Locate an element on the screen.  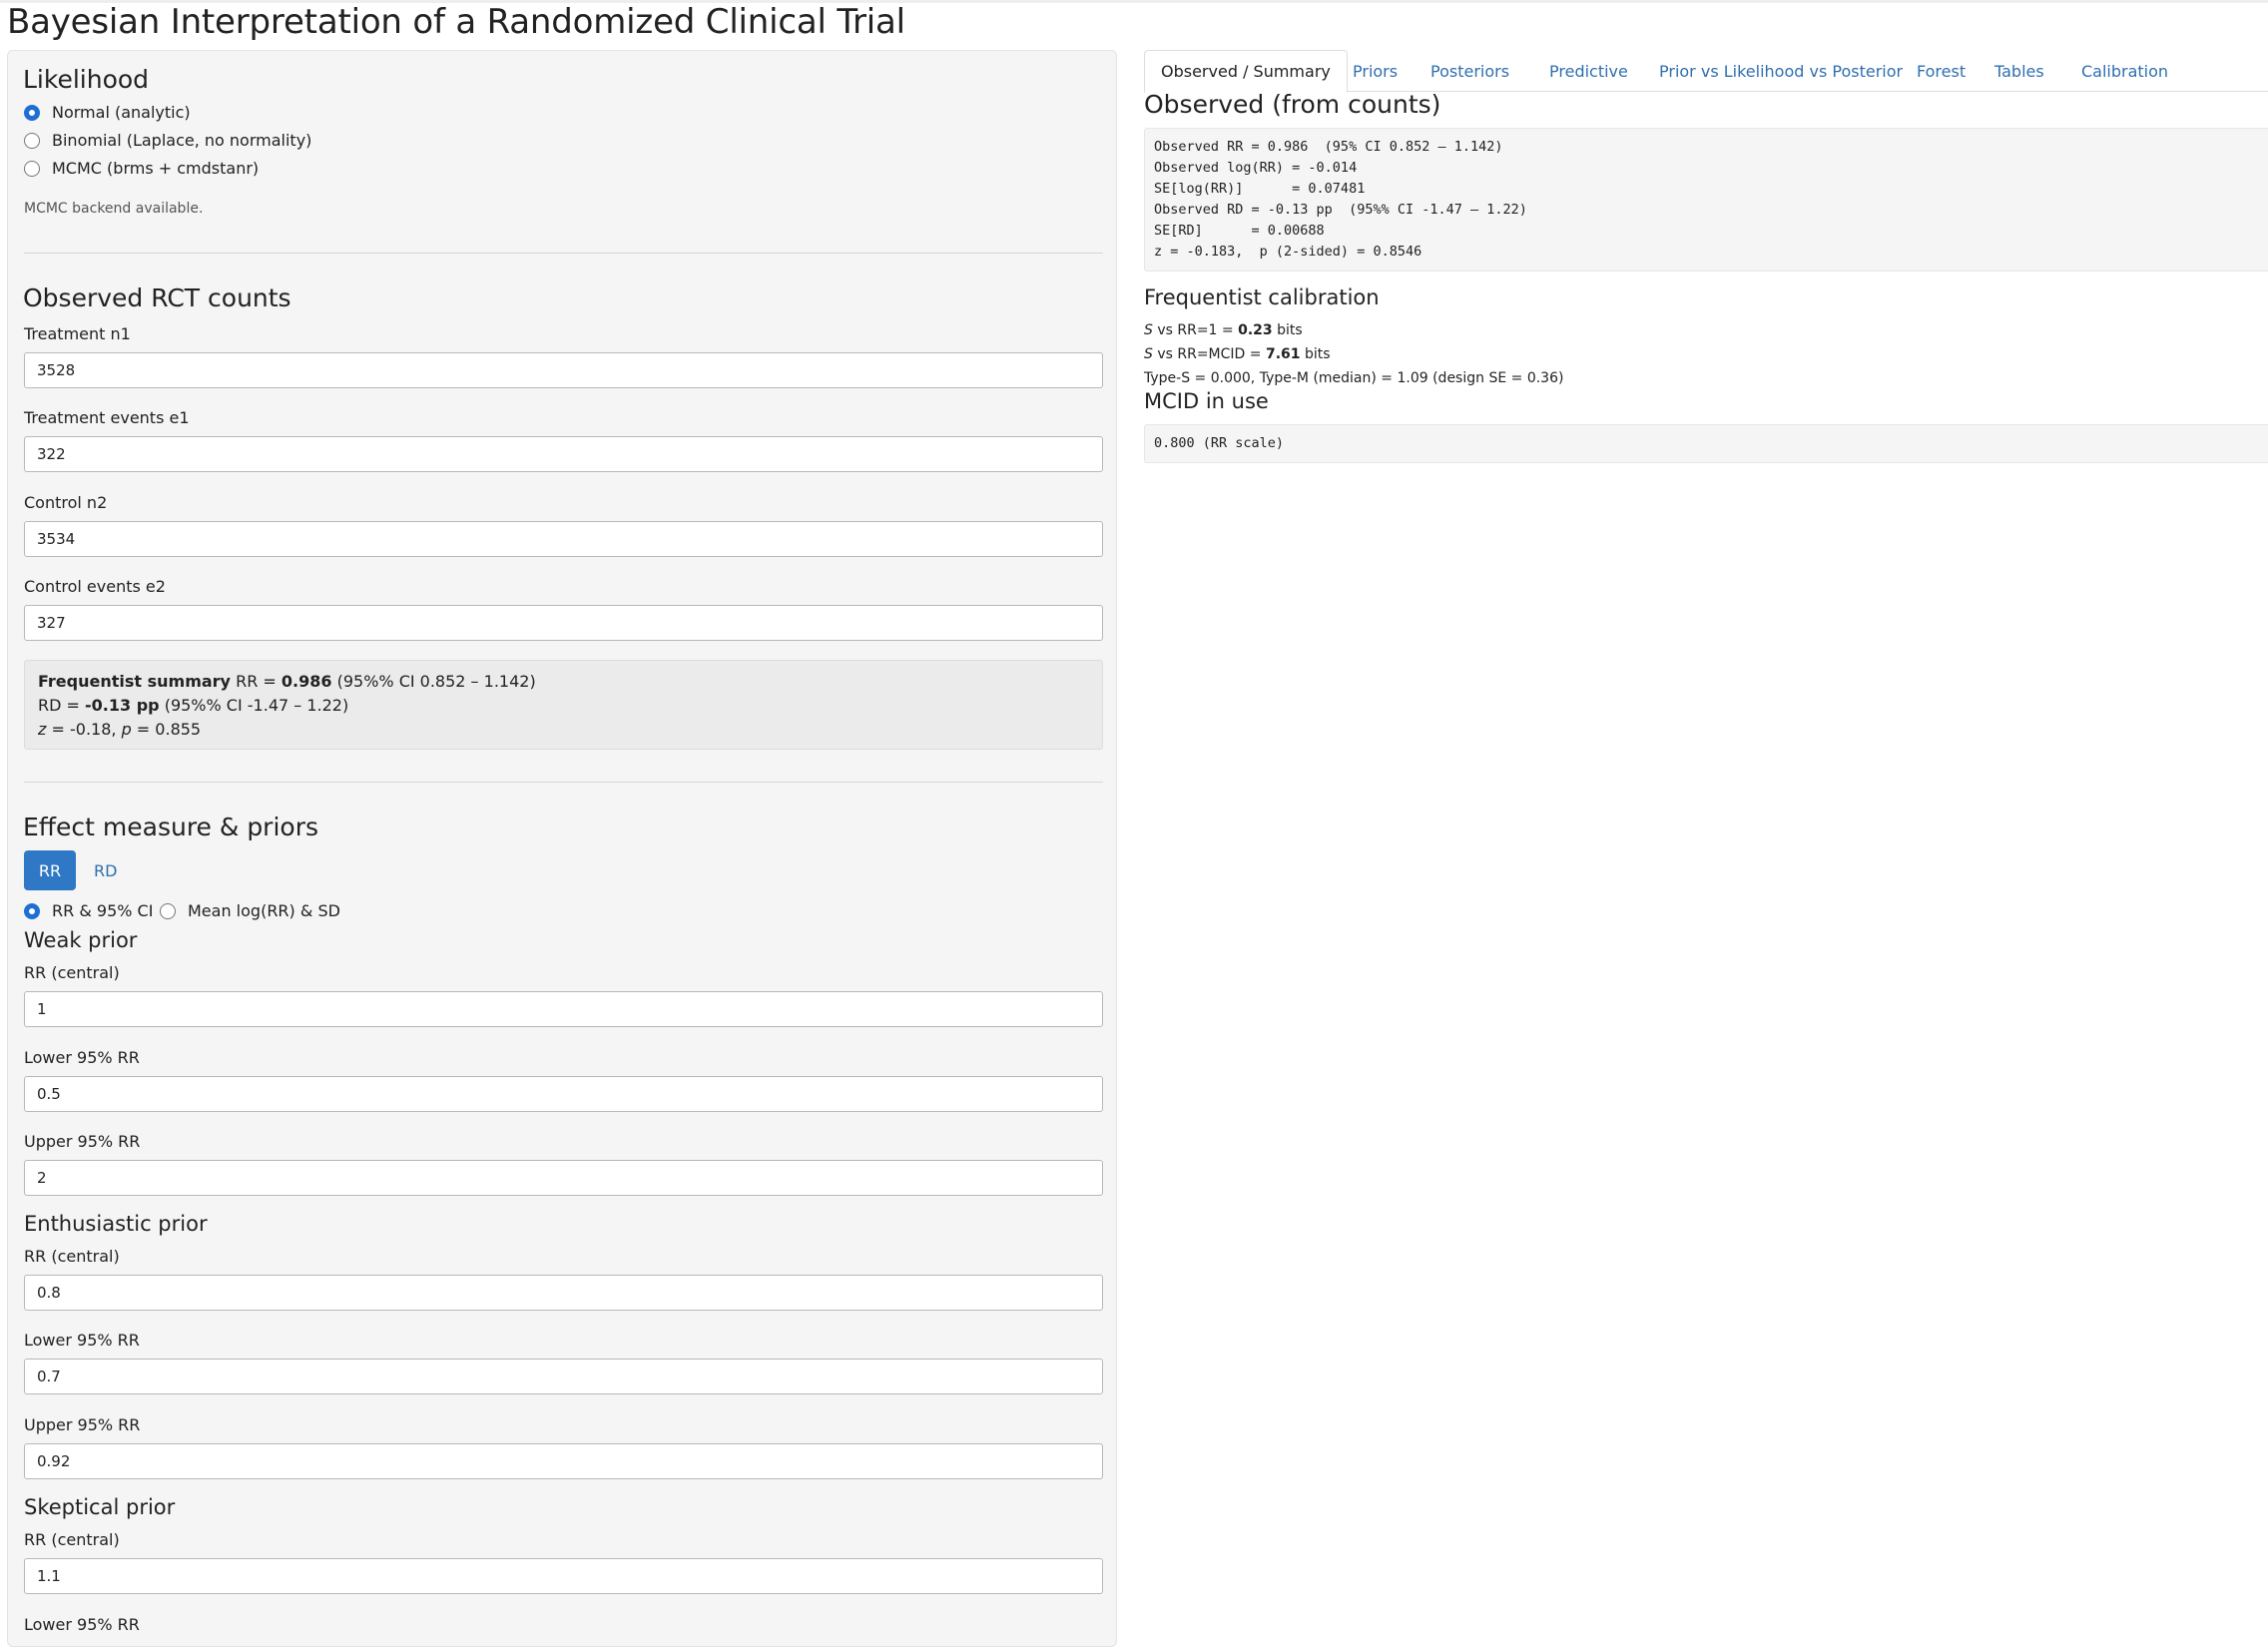
mcid-output: 0.800 (RR scale) is located at coordinates (1706, 443).